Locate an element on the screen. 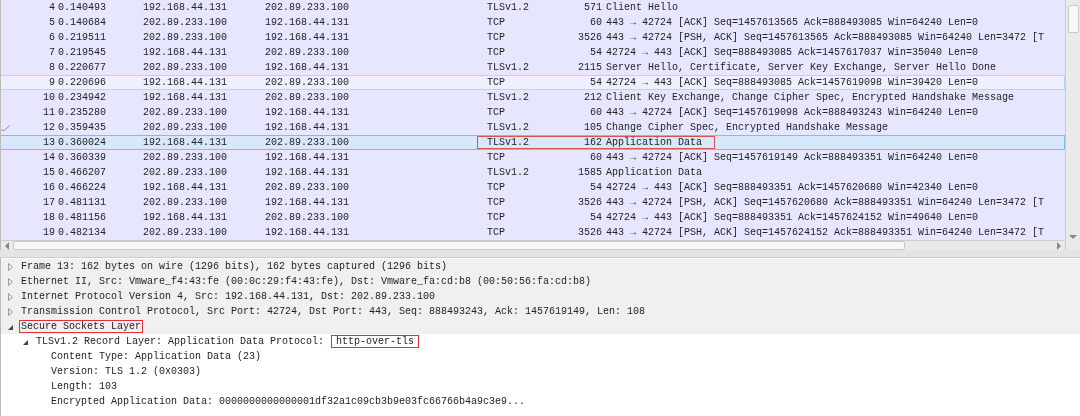 Image resolution: width=1080 pixels, height=416 pixels. packet-row: 5 0.140684 202.89.233.100 192.168.44.131 TCP 60 443 → 42724 [ACK] Seq=1457613565 Ack=888493085 Win=64240 Len=0 is located at coordinates (533, 22).